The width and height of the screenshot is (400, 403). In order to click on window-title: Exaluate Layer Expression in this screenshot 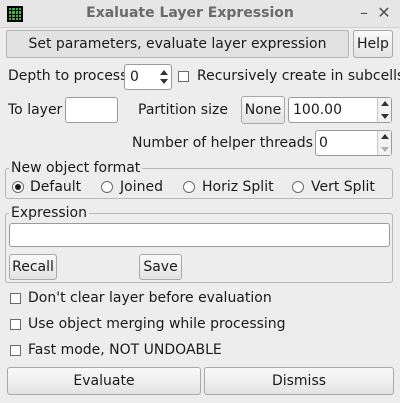, I will do `click(190, 13)`.